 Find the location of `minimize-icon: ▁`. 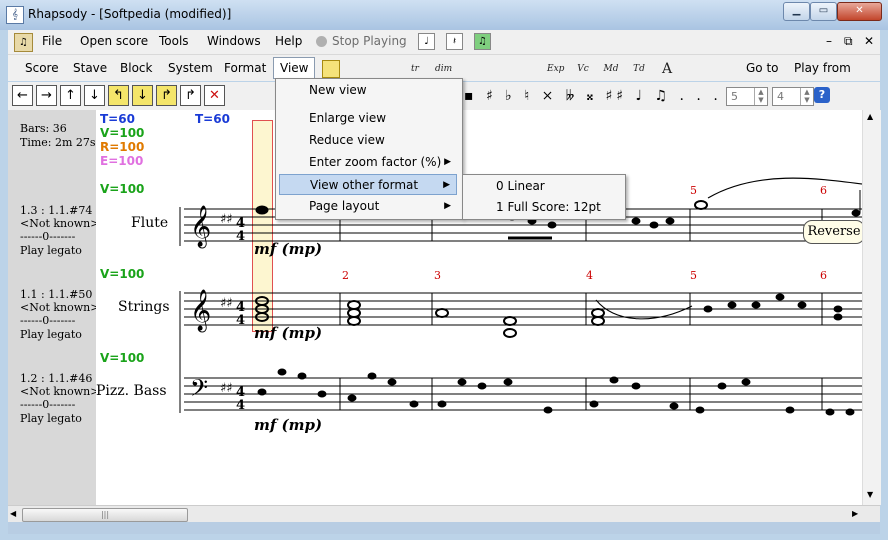

minimize-icon: ▁ is located at coordinates (796, 11).